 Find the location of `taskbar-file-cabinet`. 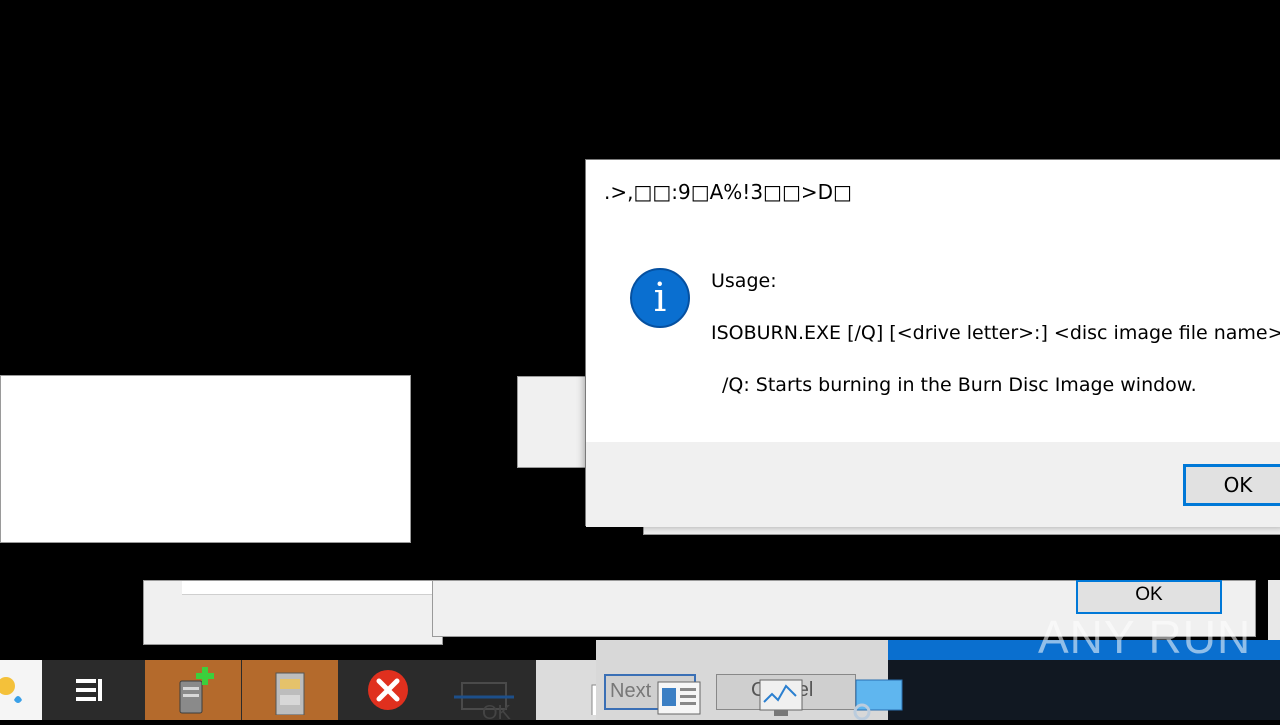

taskbar-file-cabinet is located at coordinates (290, 690).